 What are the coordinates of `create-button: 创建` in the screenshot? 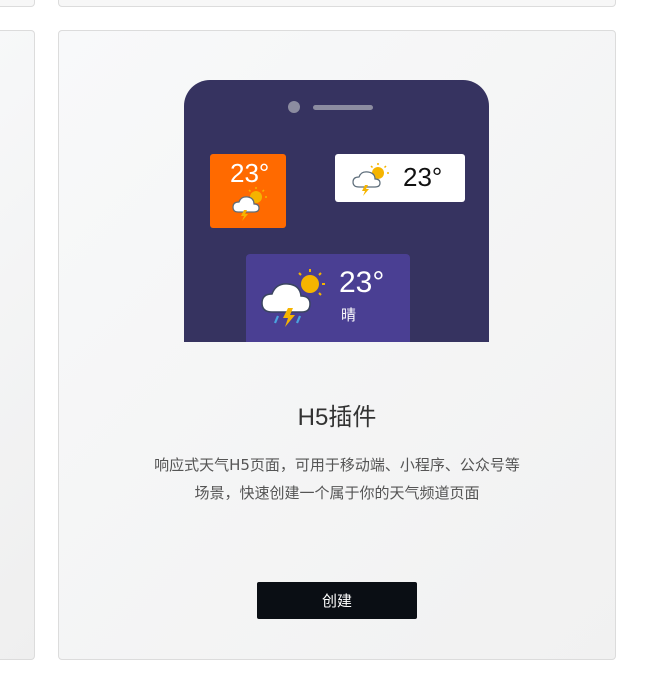 It's located at (337, 600).